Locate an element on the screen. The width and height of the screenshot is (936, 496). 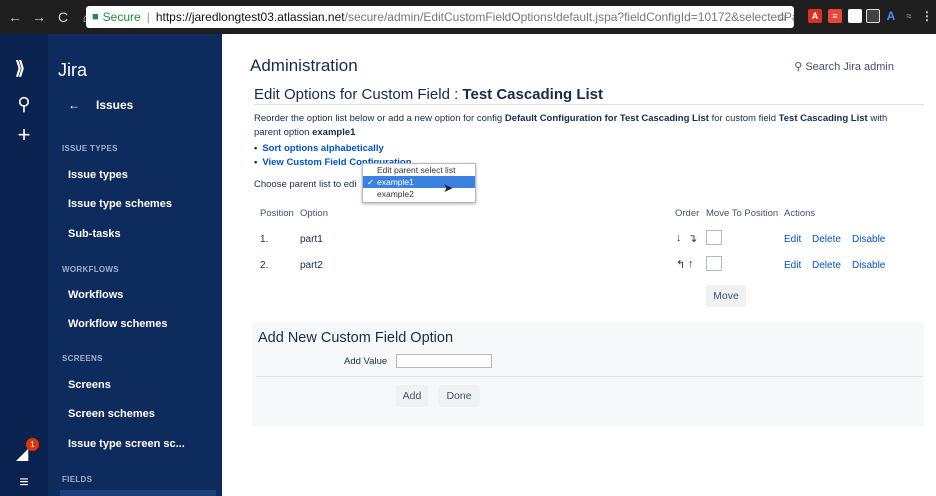
row-position: 2. is located at coordinates (264, 265).